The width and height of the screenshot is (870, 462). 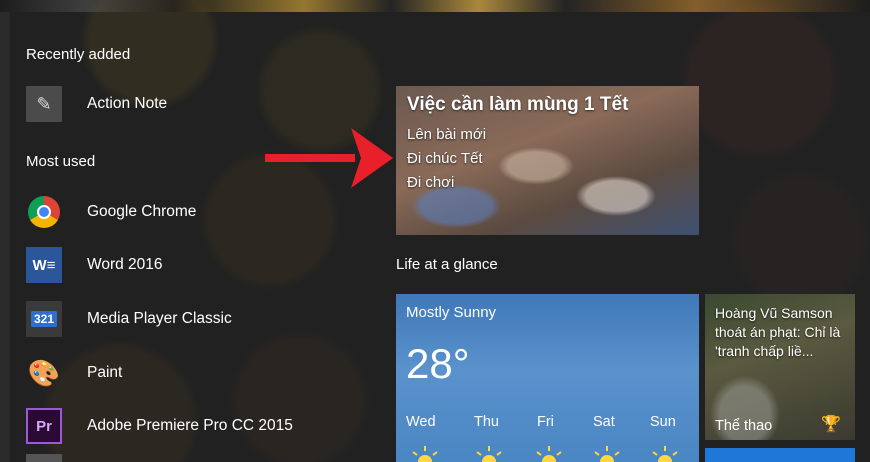 What do you see at coordinates (447, 264) in the screenshot?
I see `tile-group-label: Life at a glance` at bounding box center [447, 264].